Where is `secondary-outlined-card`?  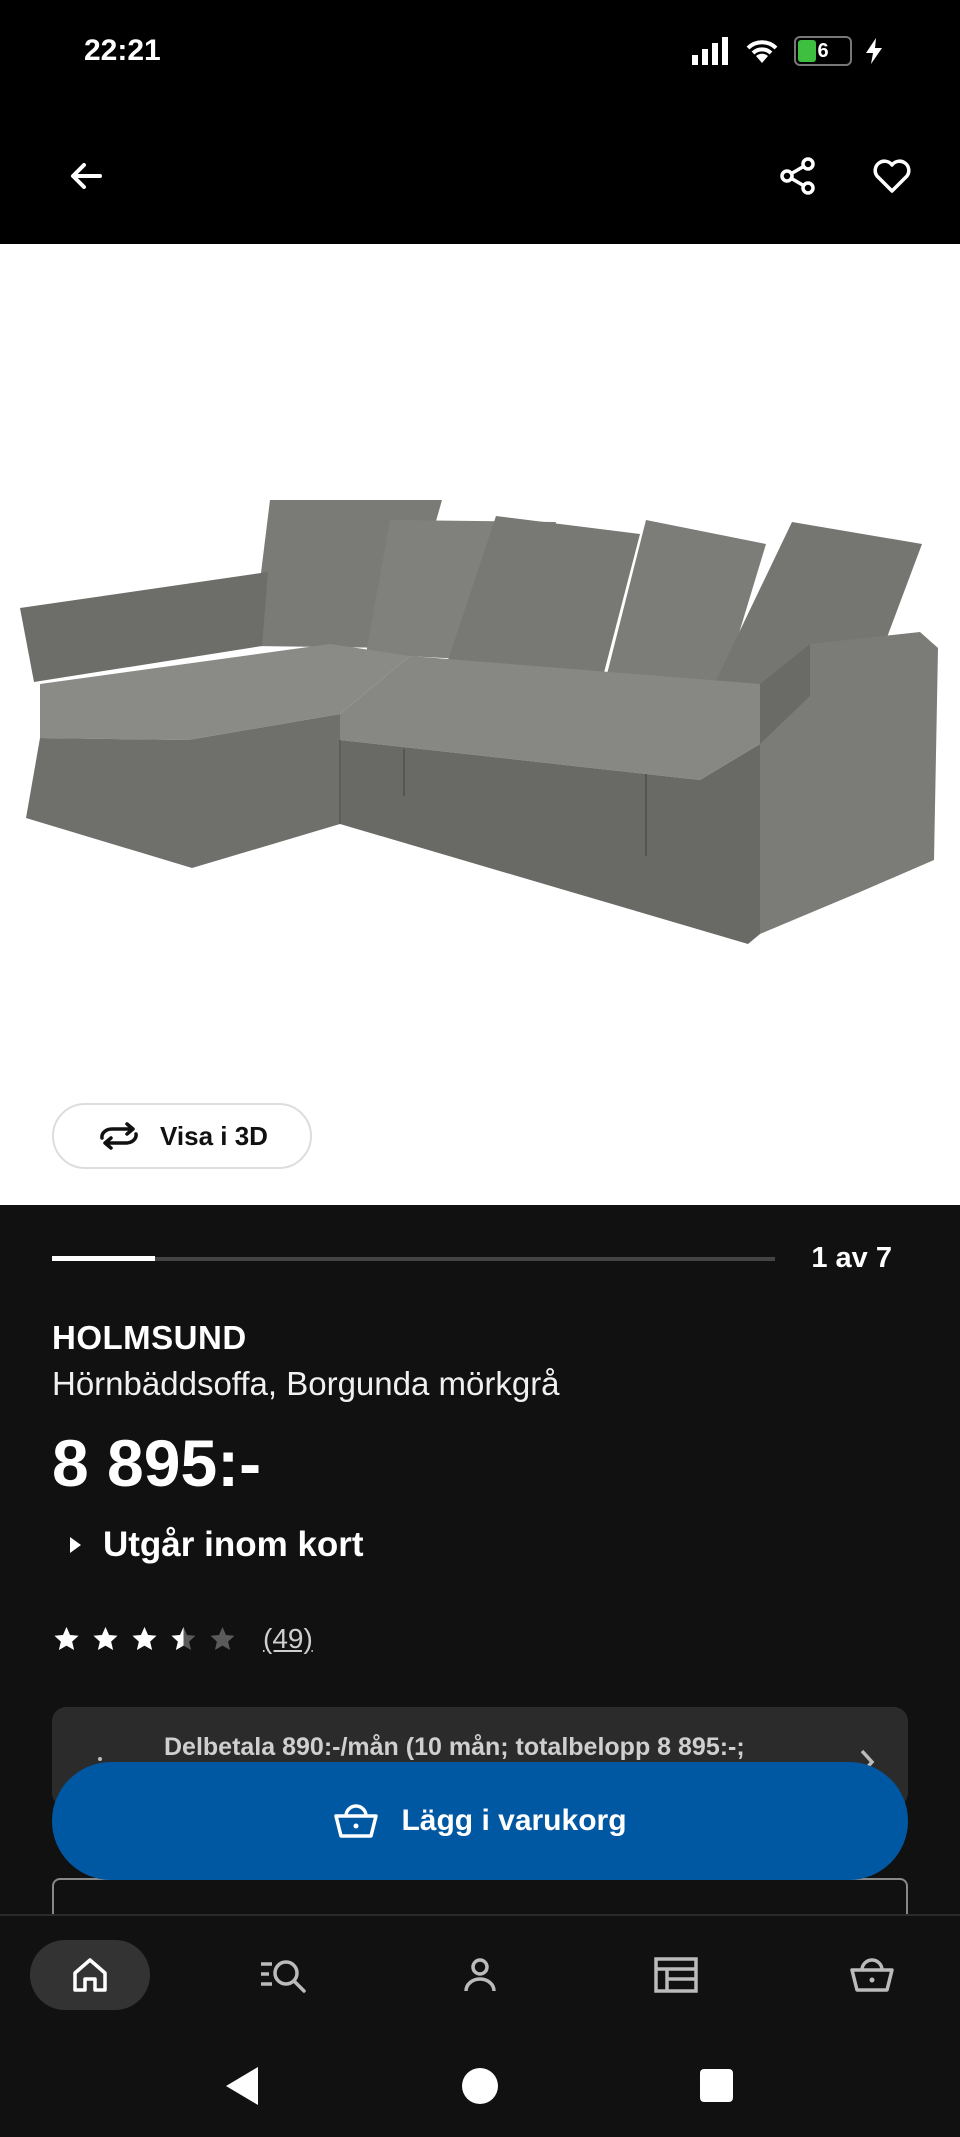 secondary-outlined-card is located at coordinates (480, 1898).